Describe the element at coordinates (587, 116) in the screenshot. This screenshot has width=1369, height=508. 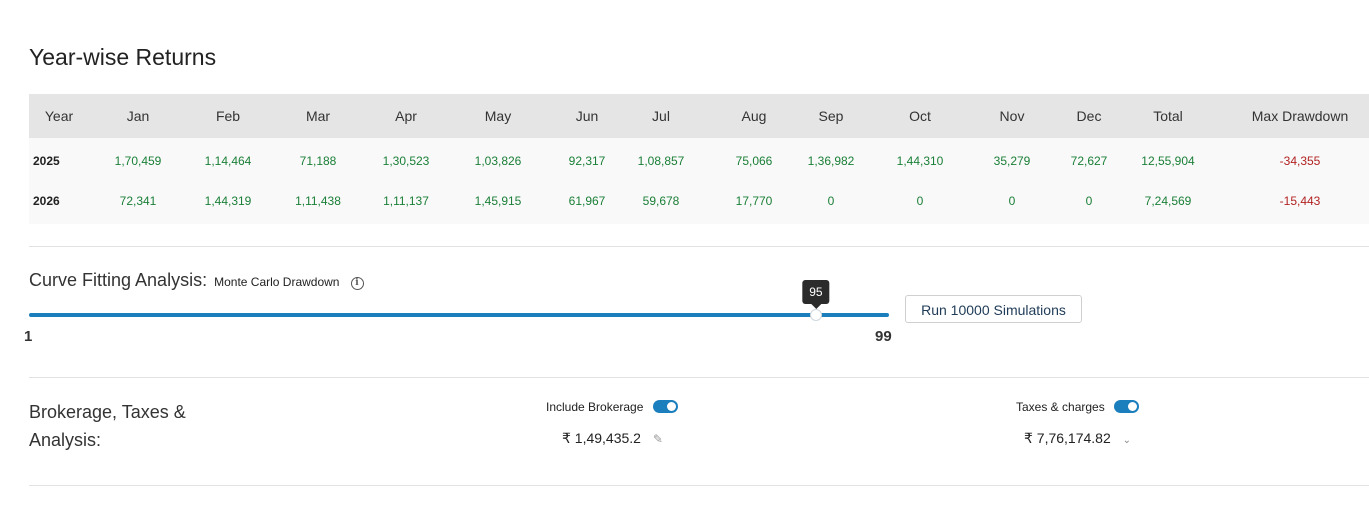
I see `column-header: Jun` at that location.